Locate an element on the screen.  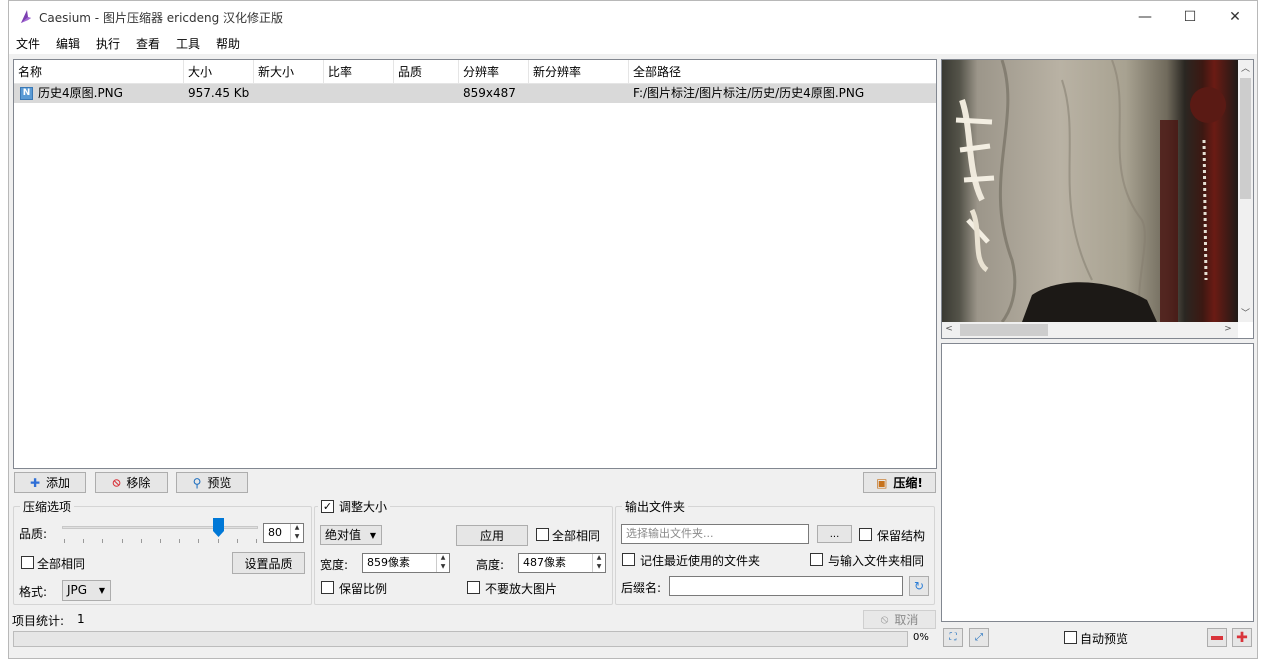
title-bar: Caesium - 图片压缩器 ericdeng 汉化修正版 — ☐ ✕ is located at coordinates (633, 16).